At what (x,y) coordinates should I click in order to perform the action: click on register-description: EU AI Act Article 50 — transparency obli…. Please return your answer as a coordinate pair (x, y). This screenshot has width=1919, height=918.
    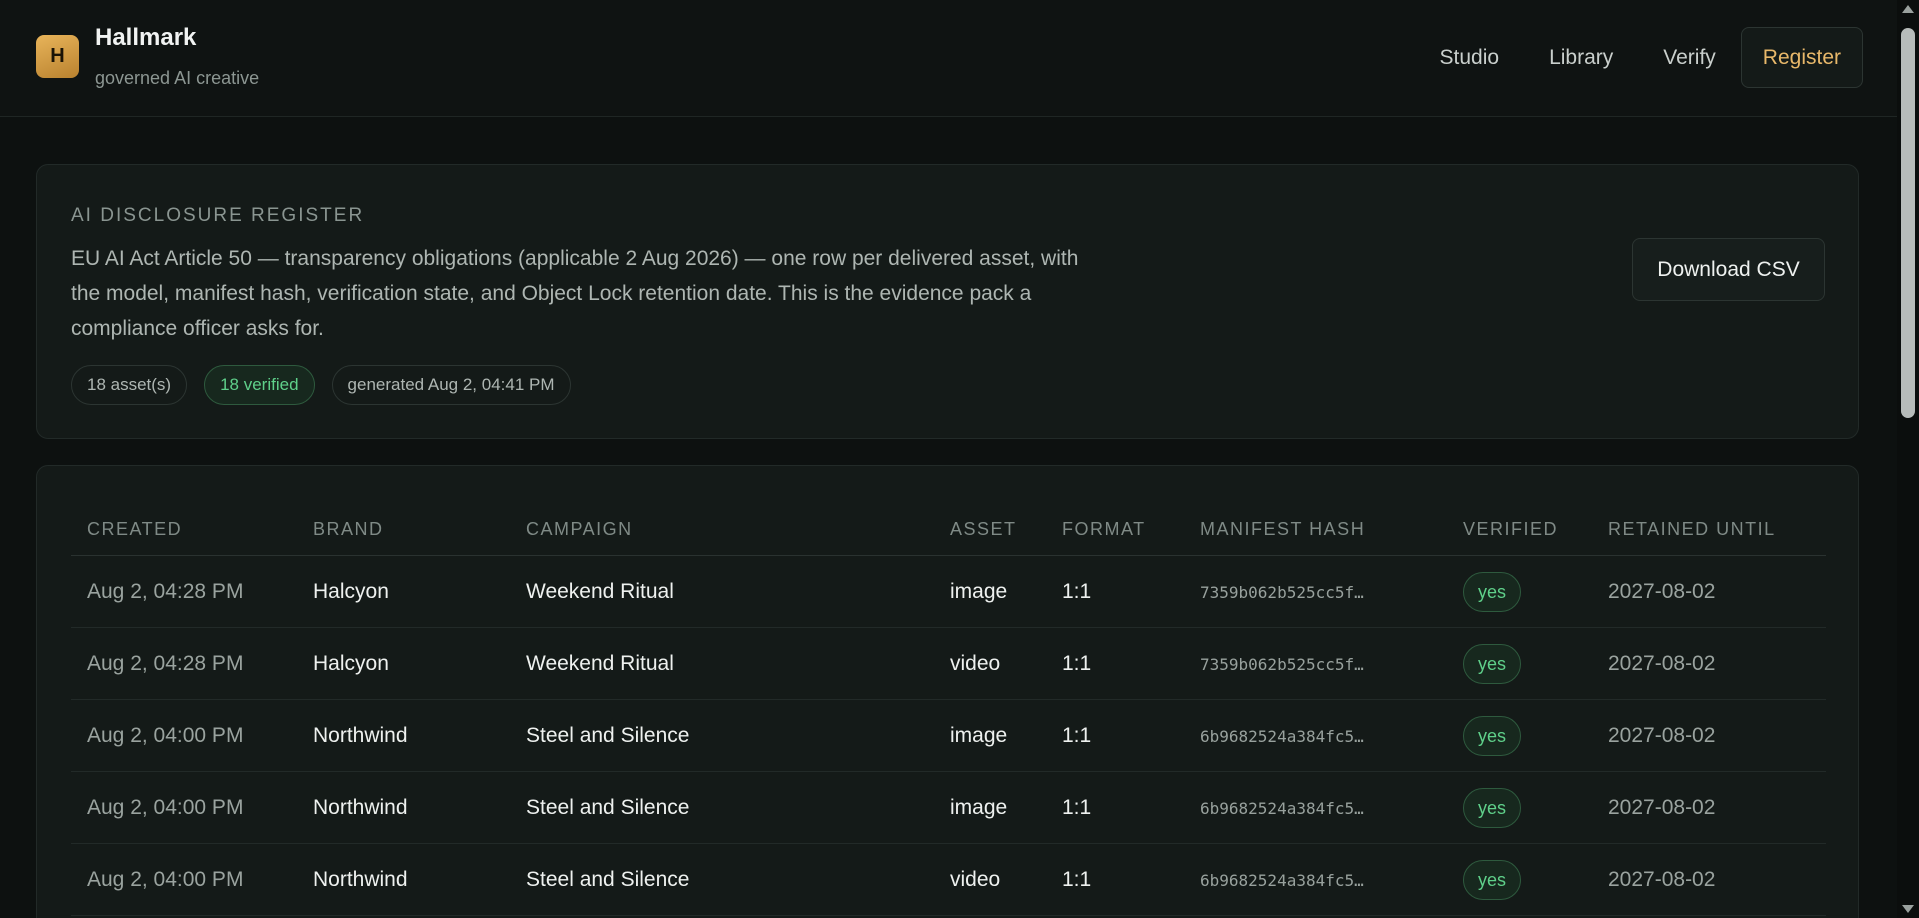
    Looking at the image, I should click on (575, 293).